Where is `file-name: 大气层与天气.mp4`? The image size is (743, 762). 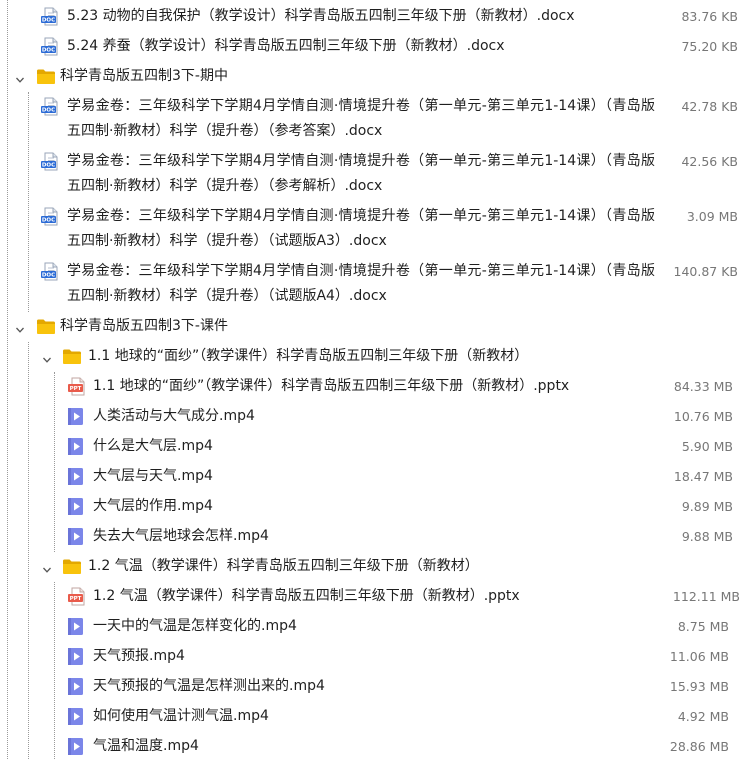 file-name: 大气层与天气.mp4 is located at coordinates (153, 476).